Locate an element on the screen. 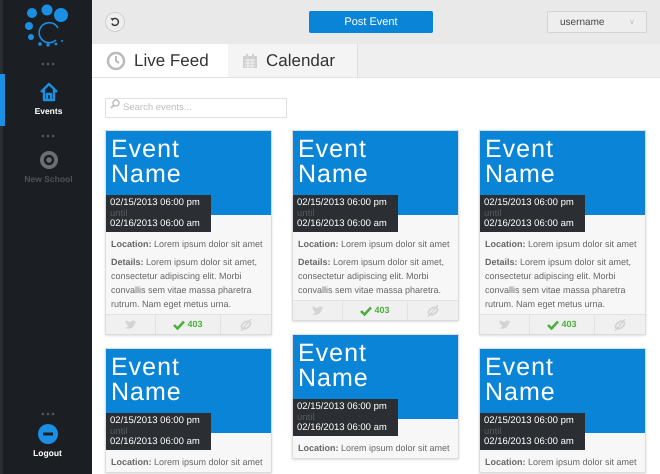 The image size is (660, 474). calendar-icon is located at coordinates (250, 60).